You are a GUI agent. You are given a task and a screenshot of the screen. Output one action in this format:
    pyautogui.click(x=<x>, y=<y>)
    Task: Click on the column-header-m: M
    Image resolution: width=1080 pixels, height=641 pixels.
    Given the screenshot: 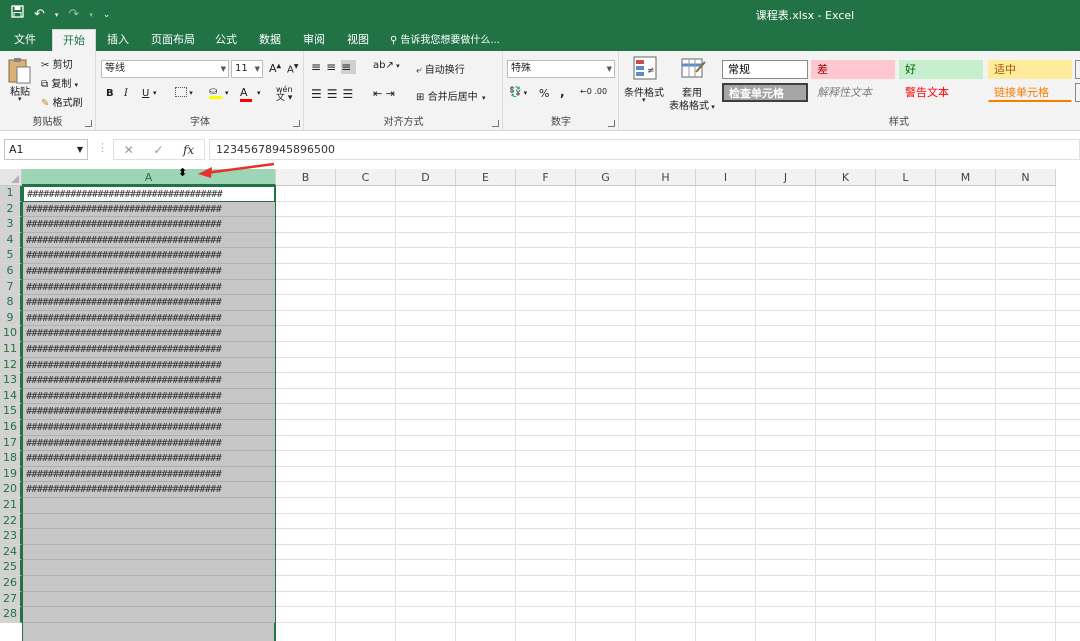 What is the action you would take?
    pyautogui.click(x=966, y=177)
    